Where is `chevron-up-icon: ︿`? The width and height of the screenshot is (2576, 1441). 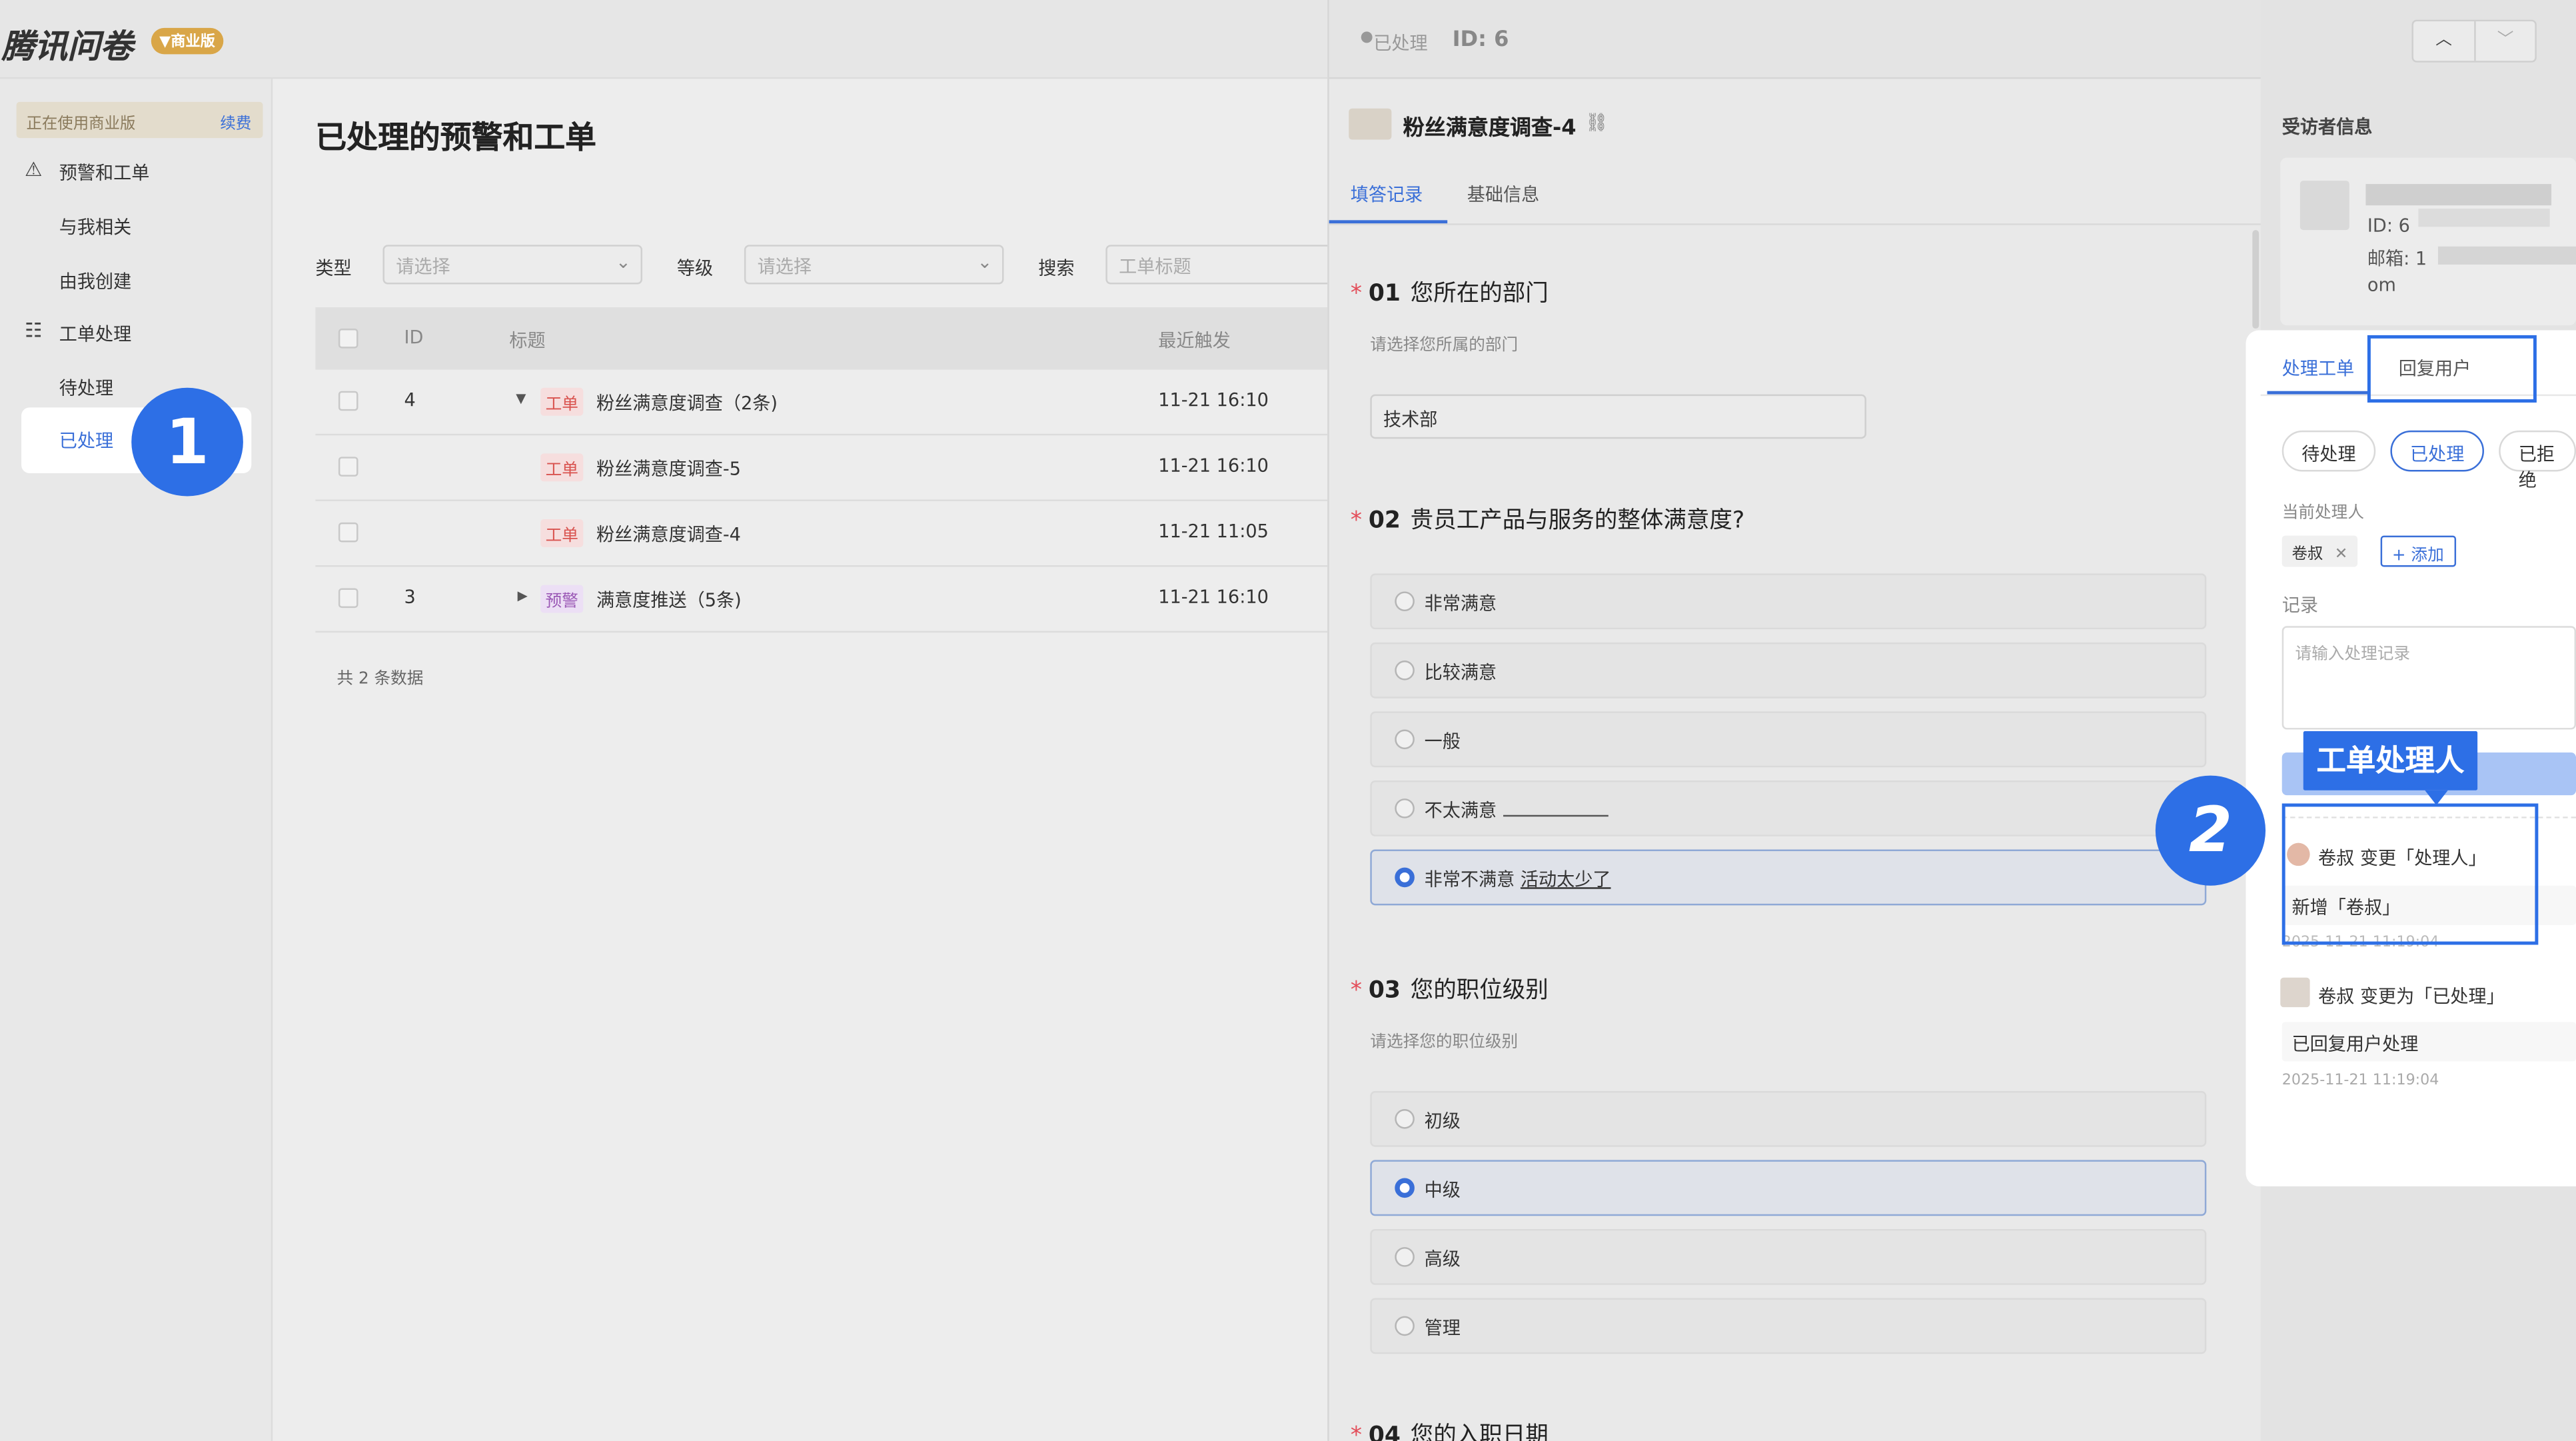 chevron-up-icon: ︿ is located at coordinates (2444, 41).